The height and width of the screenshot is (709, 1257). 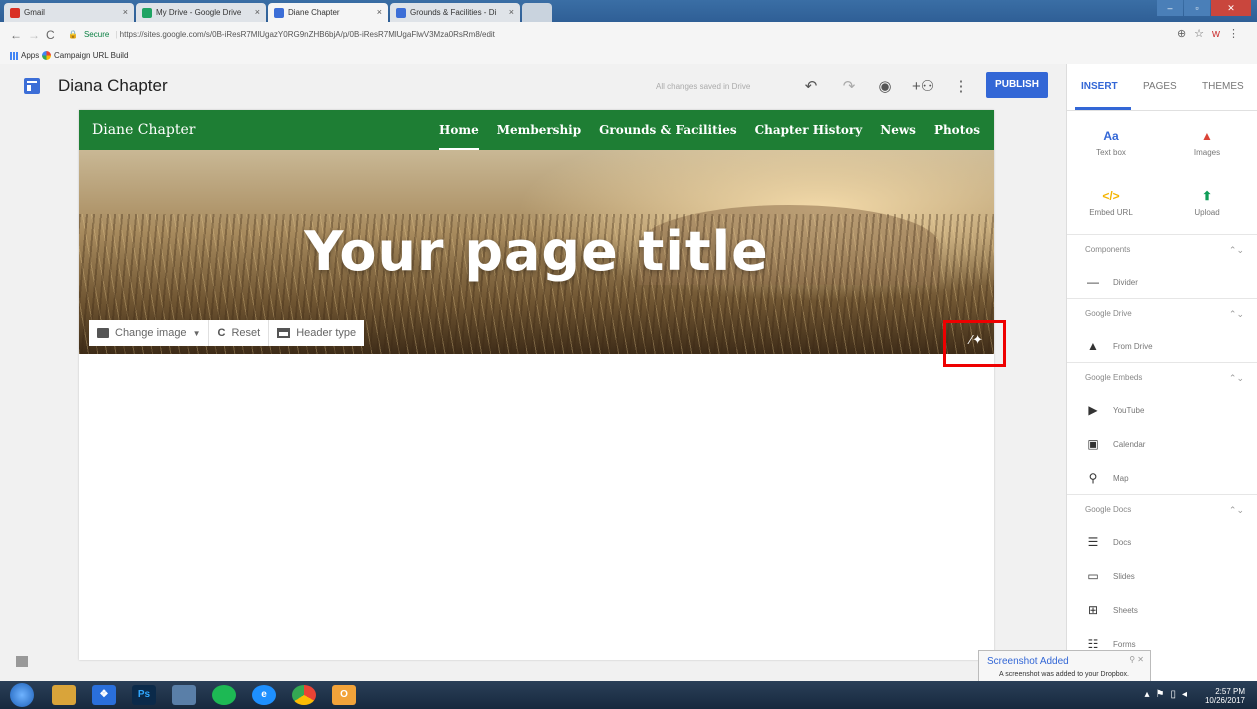 I want to click on nav-photos: Photos, so click(x=957, y=130).